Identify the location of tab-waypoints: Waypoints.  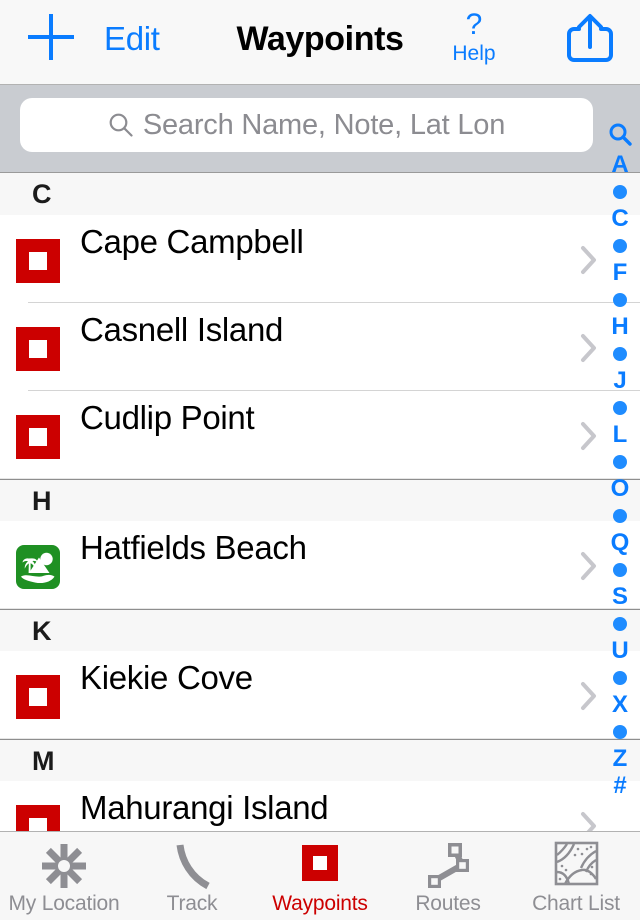
(320, 876).